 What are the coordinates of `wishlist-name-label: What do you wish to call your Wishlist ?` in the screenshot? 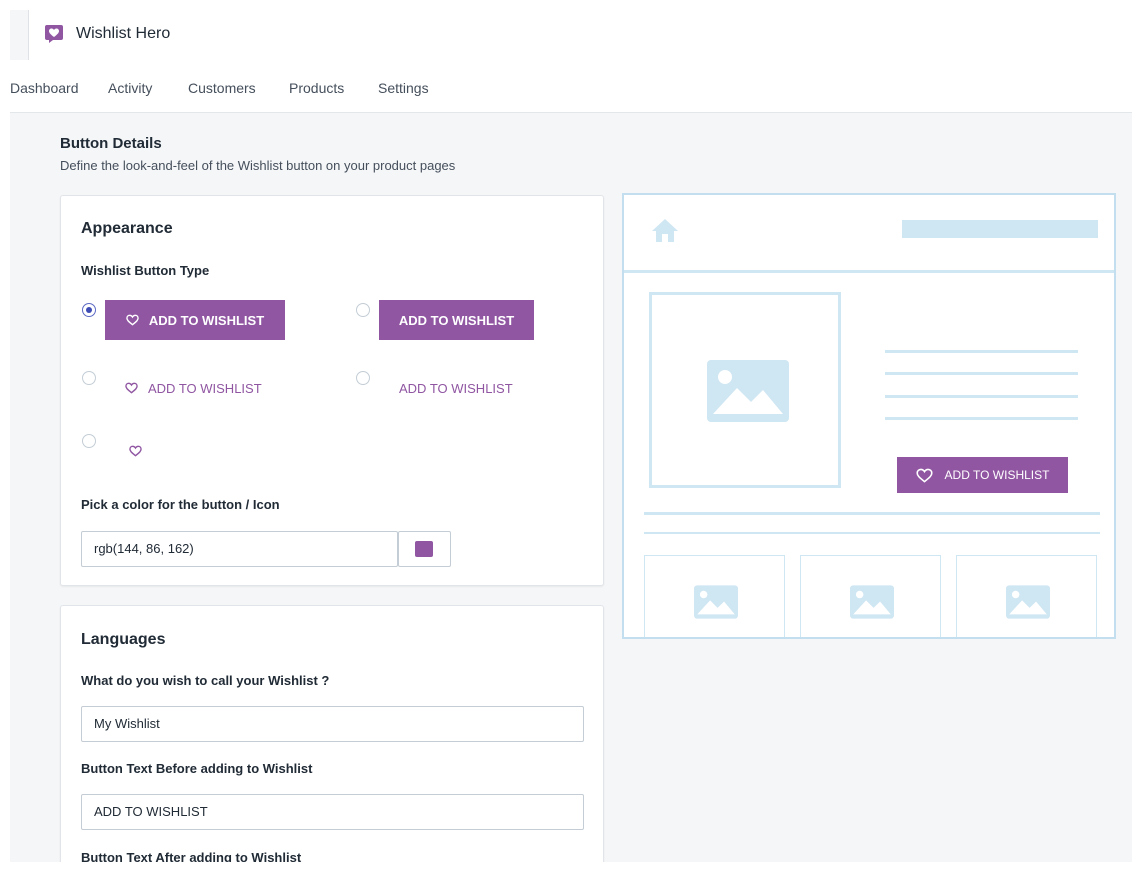 It's located at (205, 680).